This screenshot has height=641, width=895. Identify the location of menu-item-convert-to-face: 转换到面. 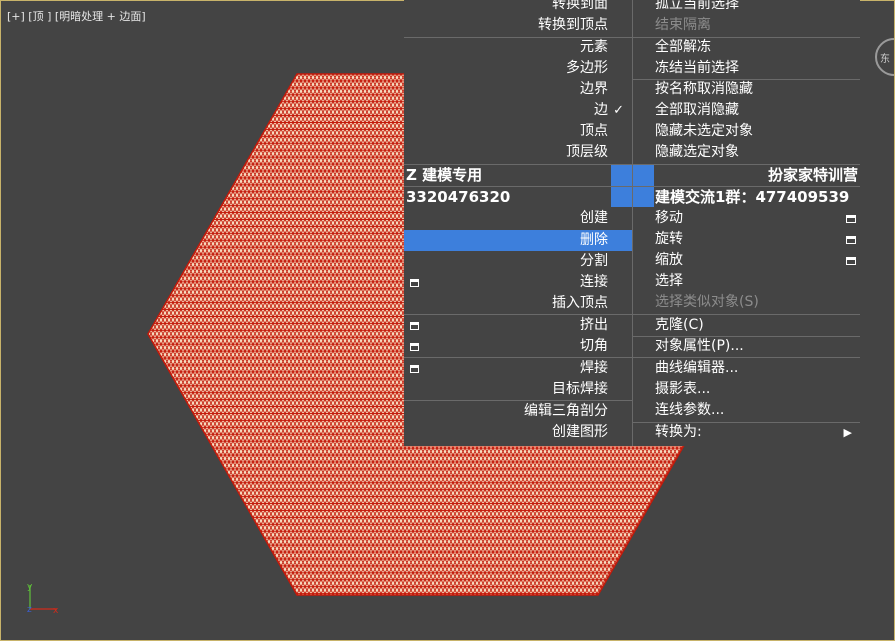
(518, 7).